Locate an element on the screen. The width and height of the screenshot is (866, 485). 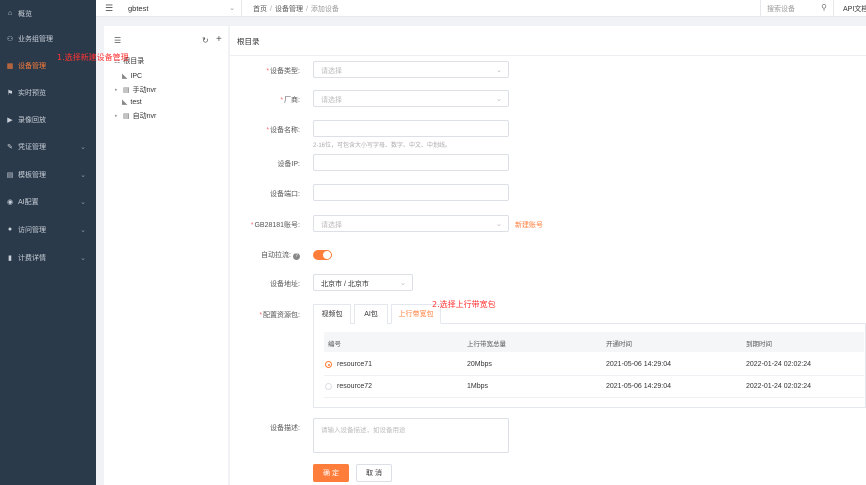
tree-node-label: 手动nvr is located at coordinates (144, 90).